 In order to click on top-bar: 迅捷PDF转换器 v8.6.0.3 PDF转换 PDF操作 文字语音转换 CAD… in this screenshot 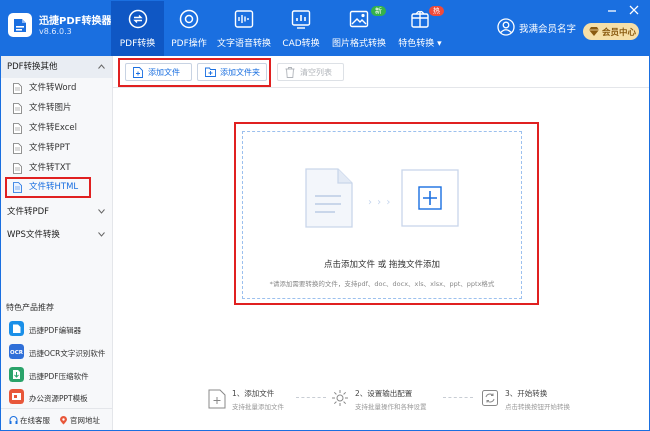, I will do `click(325, 28)`.